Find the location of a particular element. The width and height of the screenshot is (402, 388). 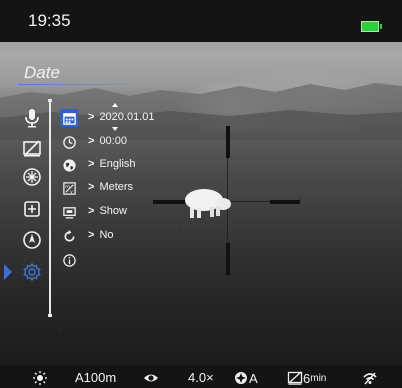

ir-mode: A is located at coordinates (245, 378).